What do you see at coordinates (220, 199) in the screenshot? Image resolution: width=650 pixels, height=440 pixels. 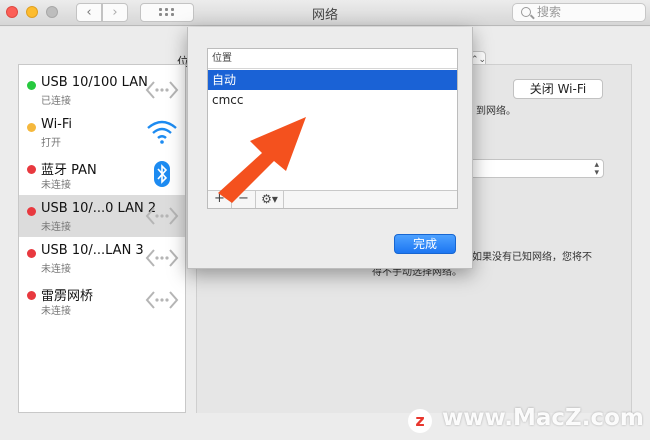 I see `add-location-button: +` at bounding box center [220, 199].